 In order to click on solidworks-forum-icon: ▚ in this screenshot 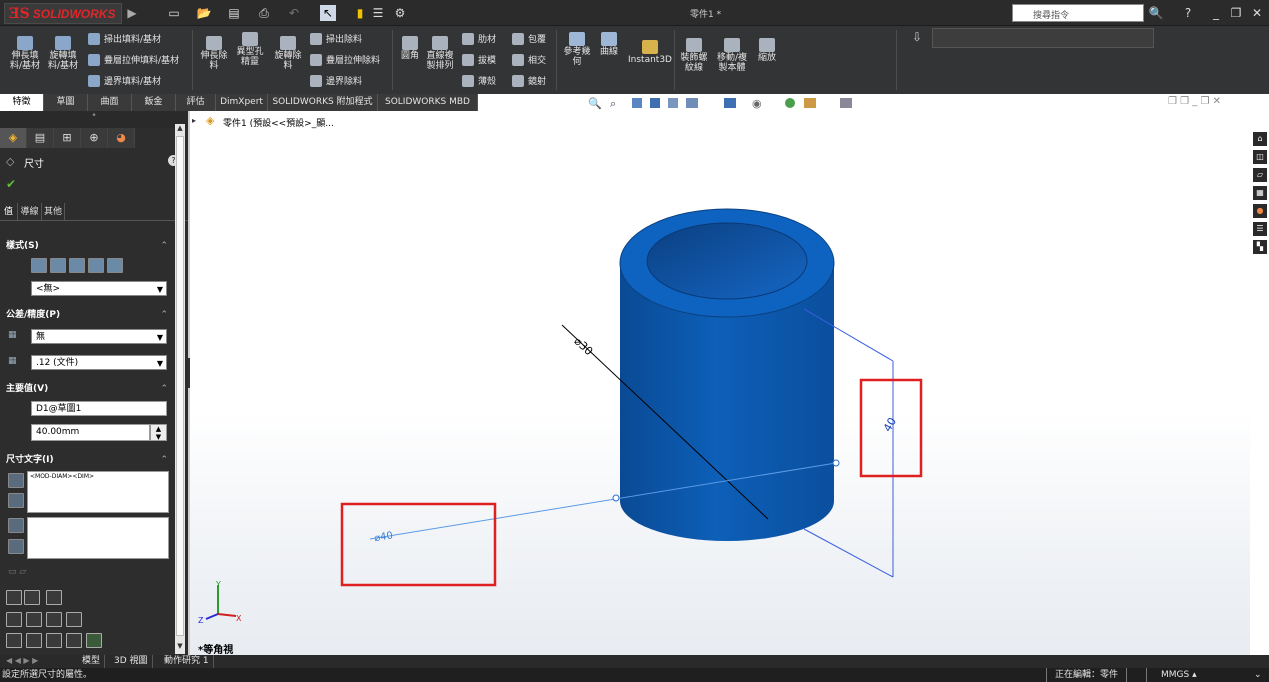, I will do `click(1260, 247)`.